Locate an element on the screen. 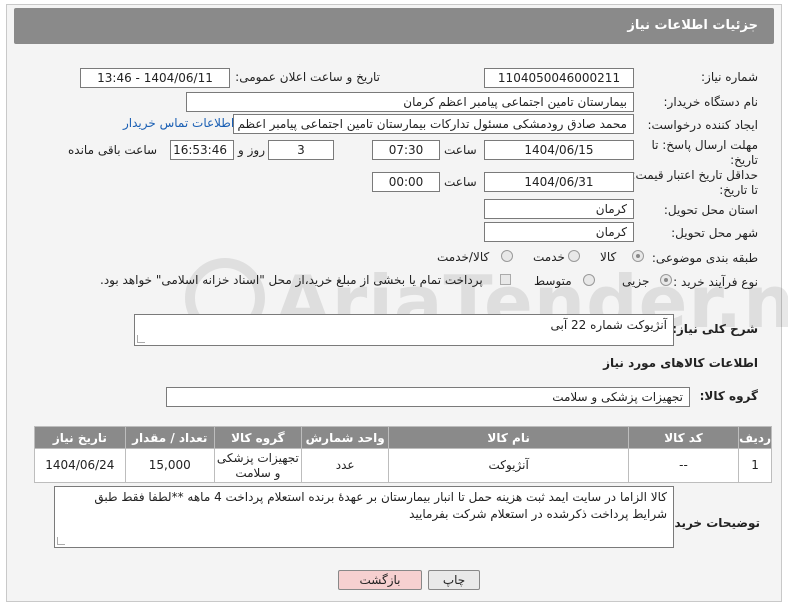 The width and height of the screenshot is (788, 606). province-label: استان محل تحویل: is located at coordinates (710, 210).